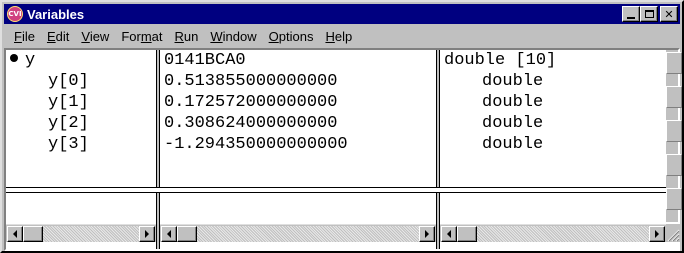 Image resolution: width=684 pixels, height=253 pixels. I want to click on variable-name: y, so click(30, 60).